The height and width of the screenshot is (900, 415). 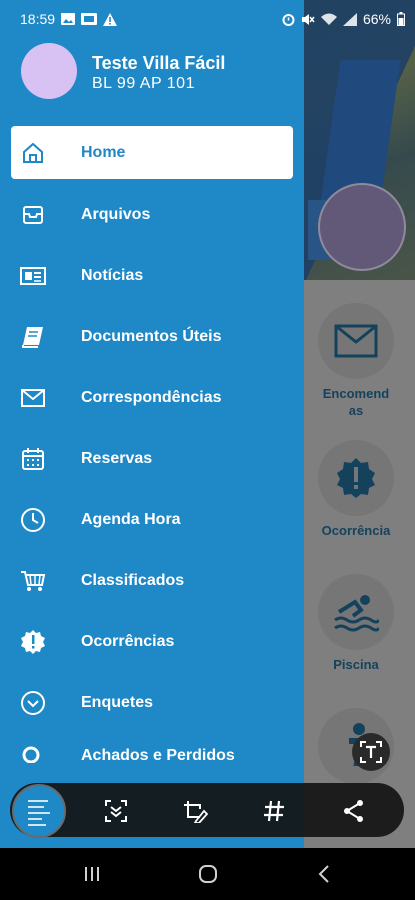 What do you see at coordinates (158, 755) in the screenshot?
I see `menu-label: Achados e Perdidos` at bounding box center [158, 755].